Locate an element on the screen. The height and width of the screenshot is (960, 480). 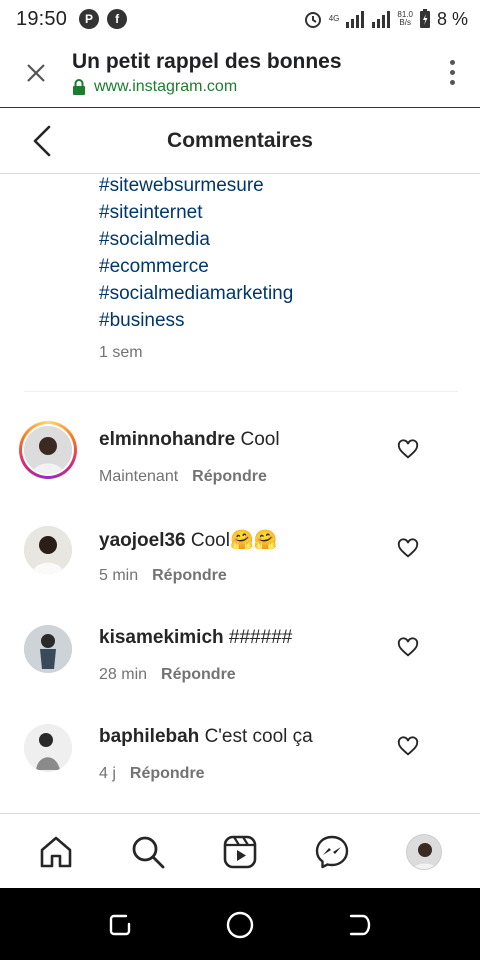
messenger-icon is located at coordinates (332, 852).